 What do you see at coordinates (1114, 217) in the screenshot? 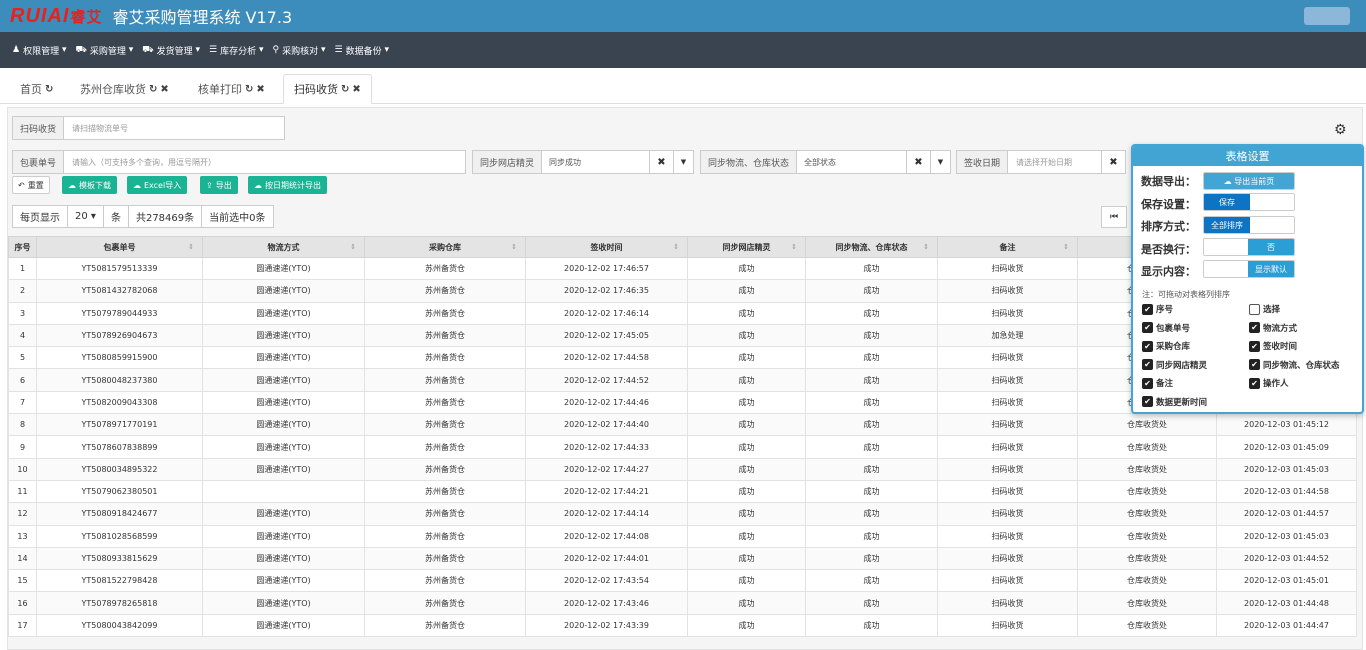
I see `first-page-button: ⏮` at bounding box center [1114, 217].